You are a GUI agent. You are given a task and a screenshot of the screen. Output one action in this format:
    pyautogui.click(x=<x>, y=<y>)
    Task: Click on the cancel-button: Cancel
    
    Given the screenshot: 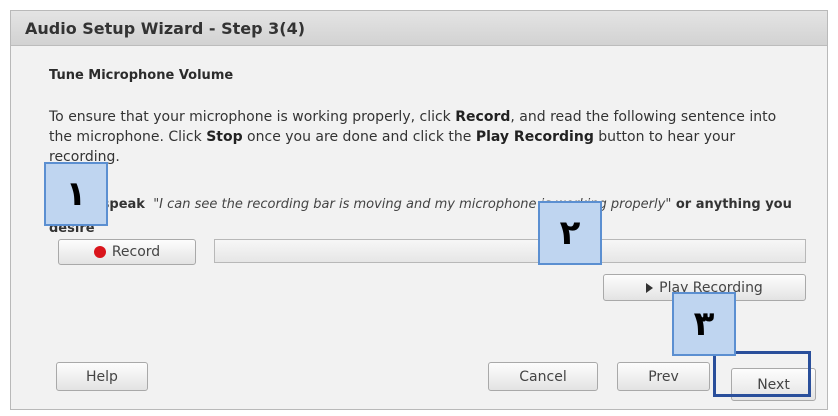 What is the action you would take?
    pyautogui.click(x=543, y=376)
    